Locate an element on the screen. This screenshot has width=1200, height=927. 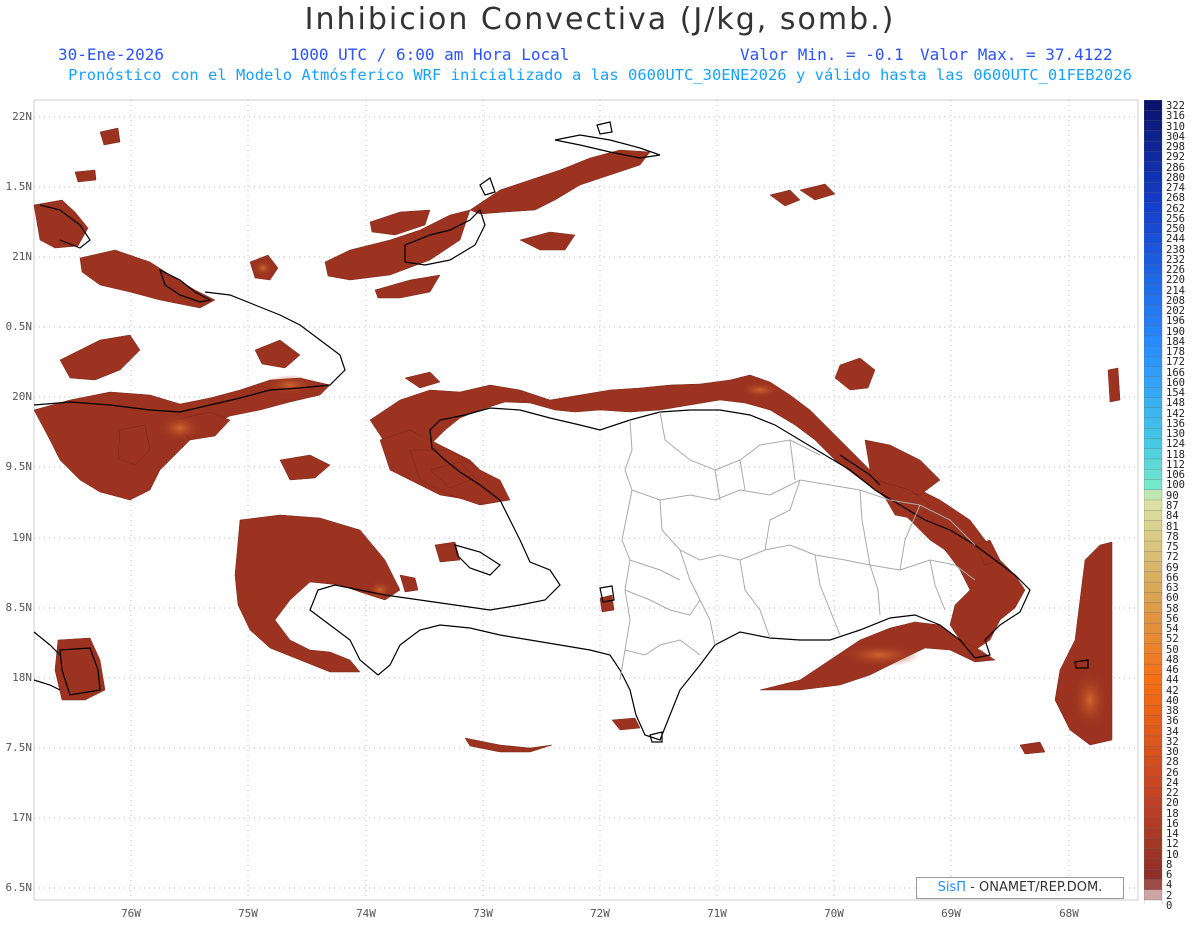
lon-label: 76W is located at coordinates (131, 913).